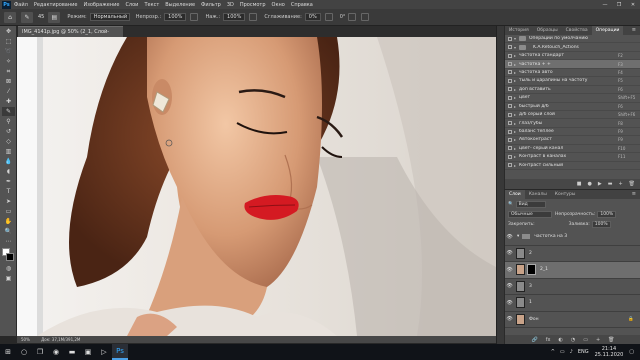  I want to click on blur-icon: 💧, so click(8, 161).